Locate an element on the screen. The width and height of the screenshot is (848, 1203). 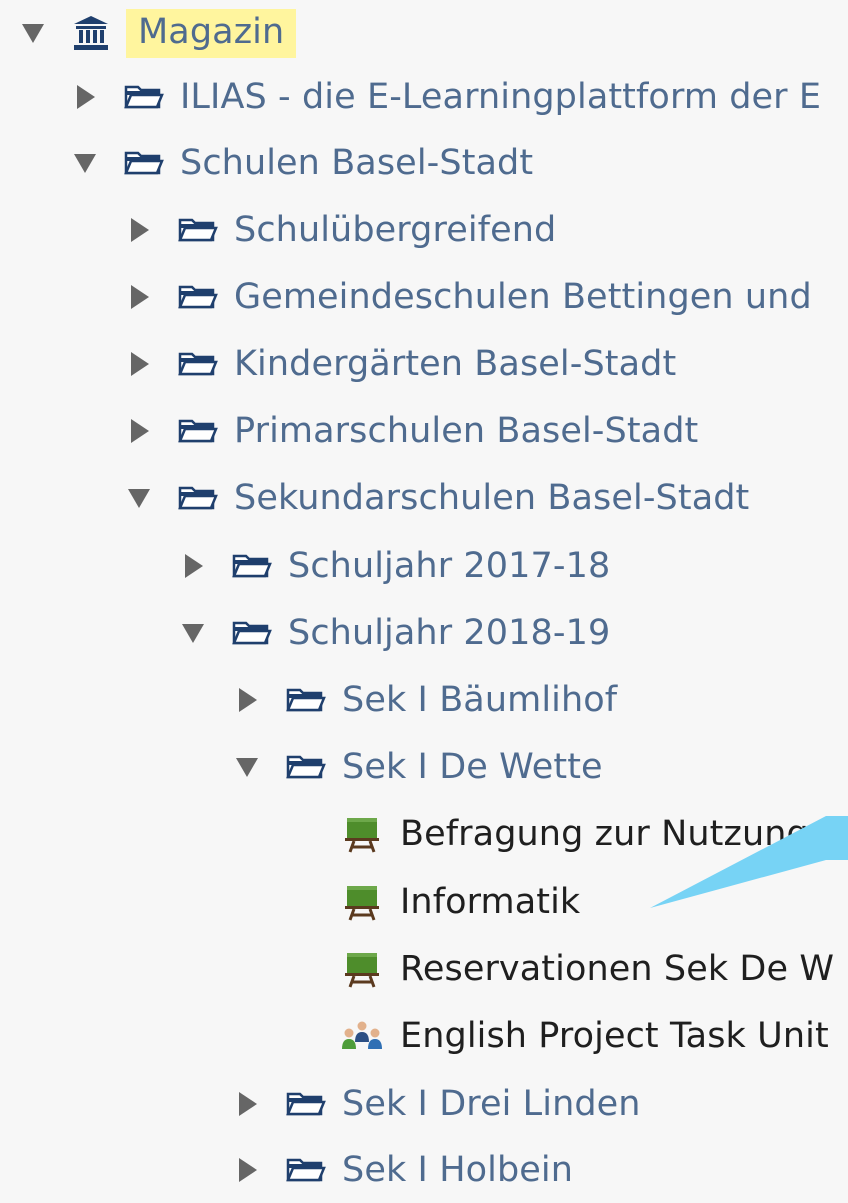
tree-item-sekundarschulen: Sekundarschulen Basel-Stadt is located at coordinates (436, 498).